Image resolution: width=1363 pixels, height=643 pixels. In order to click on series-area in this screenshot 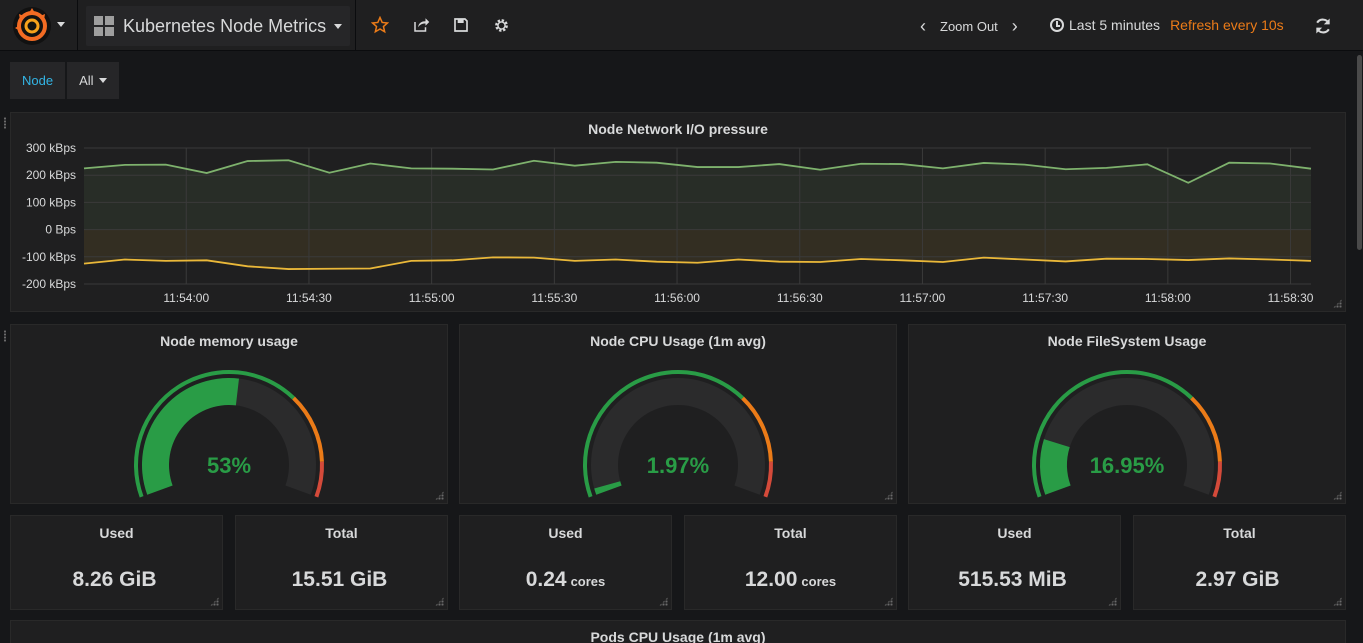, I will do `click(697, 195)`.